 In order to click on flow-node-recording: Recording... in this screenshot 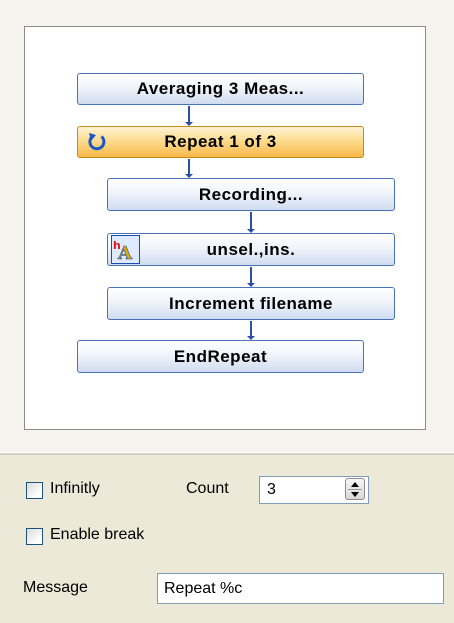, I will do `click(251, 194)`.